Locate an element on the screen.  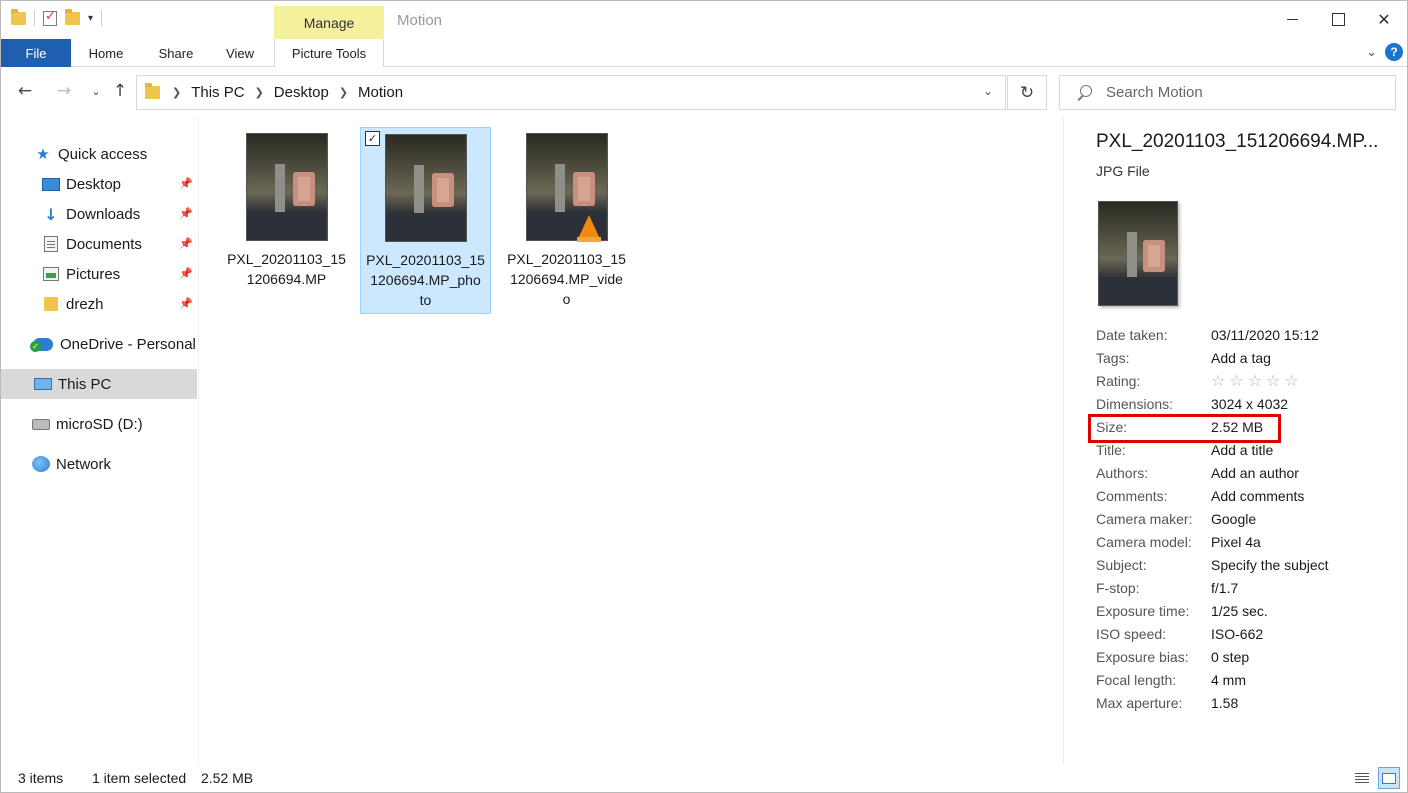
sidebar-item-label: OneDrive - Personal is located at coordinates (128, 344).